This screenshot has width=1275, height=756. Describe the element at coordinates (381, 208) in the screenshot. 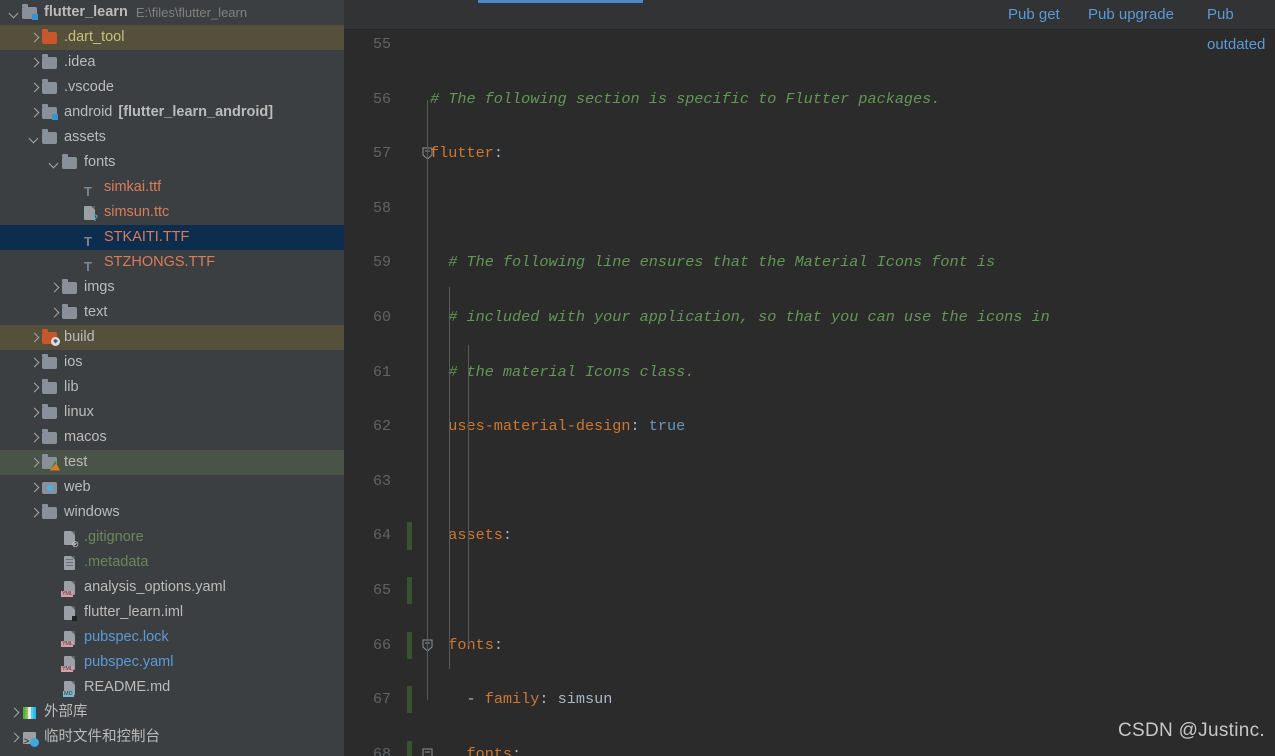

I see `line-number: 58` at that location.